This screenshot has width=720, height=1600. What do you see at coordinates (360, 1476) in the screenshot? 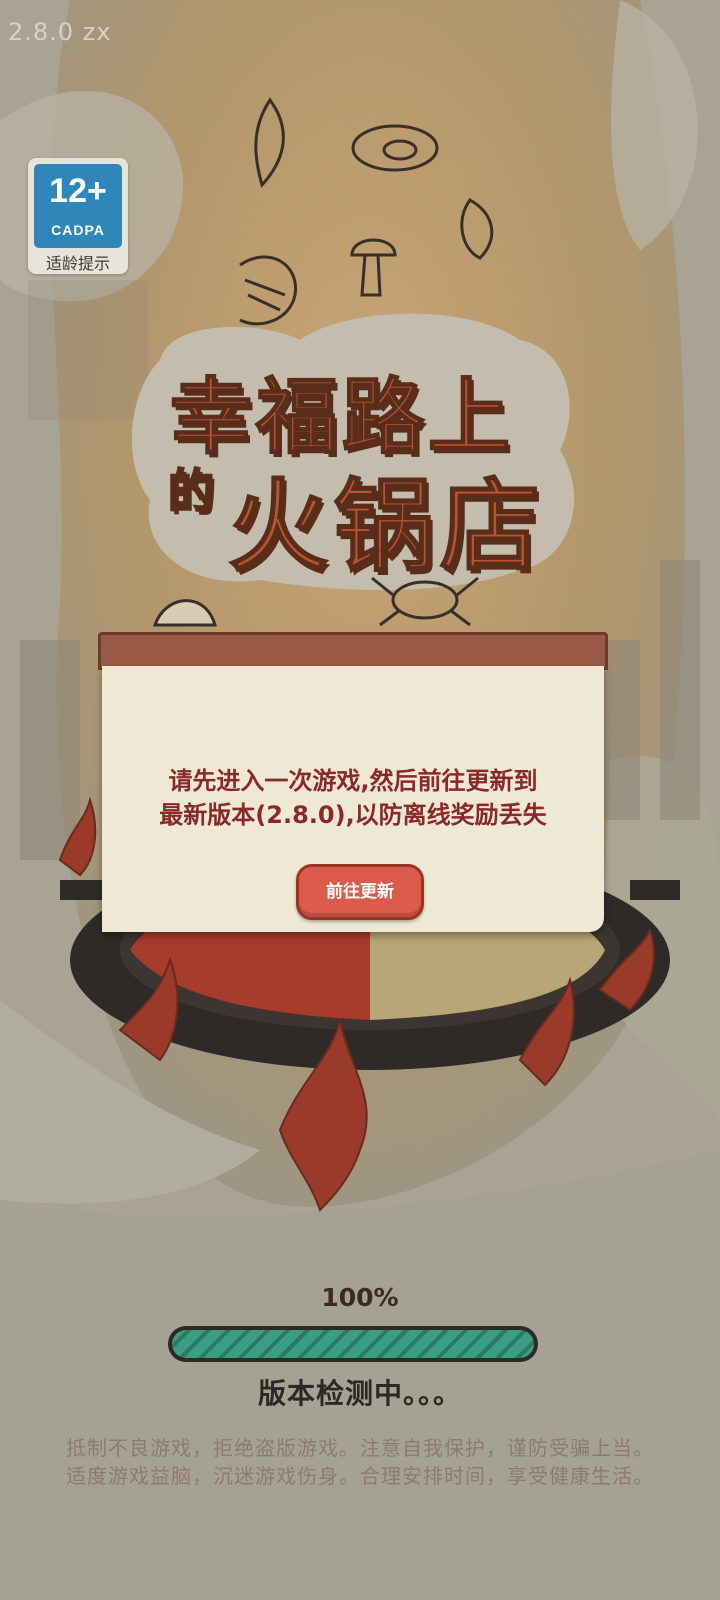
I see `health-notice-line2: 适度游戏益脑，沉迷游戏伤身。合理安排时间，享受健康生活。` at bounding box center [360, 1476].